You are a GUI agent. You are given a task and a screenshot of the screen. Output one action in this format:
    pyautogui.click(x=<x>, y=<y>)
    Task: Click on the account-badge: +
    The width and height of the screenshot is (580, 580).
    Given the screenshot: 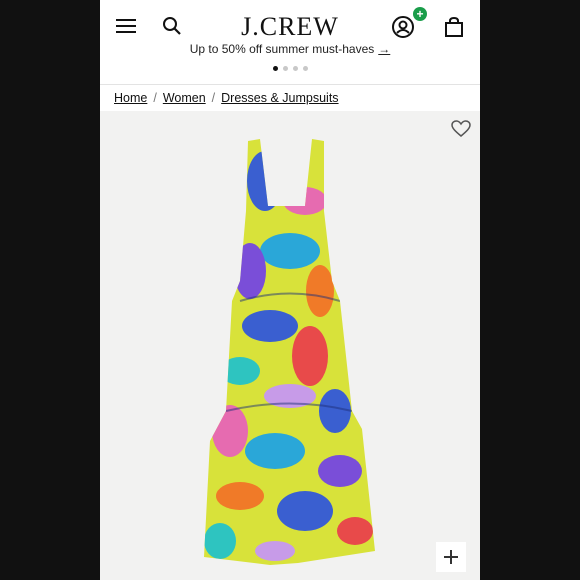 What is the action you would take?
    pyautogui.click(x=420, y=14)
    